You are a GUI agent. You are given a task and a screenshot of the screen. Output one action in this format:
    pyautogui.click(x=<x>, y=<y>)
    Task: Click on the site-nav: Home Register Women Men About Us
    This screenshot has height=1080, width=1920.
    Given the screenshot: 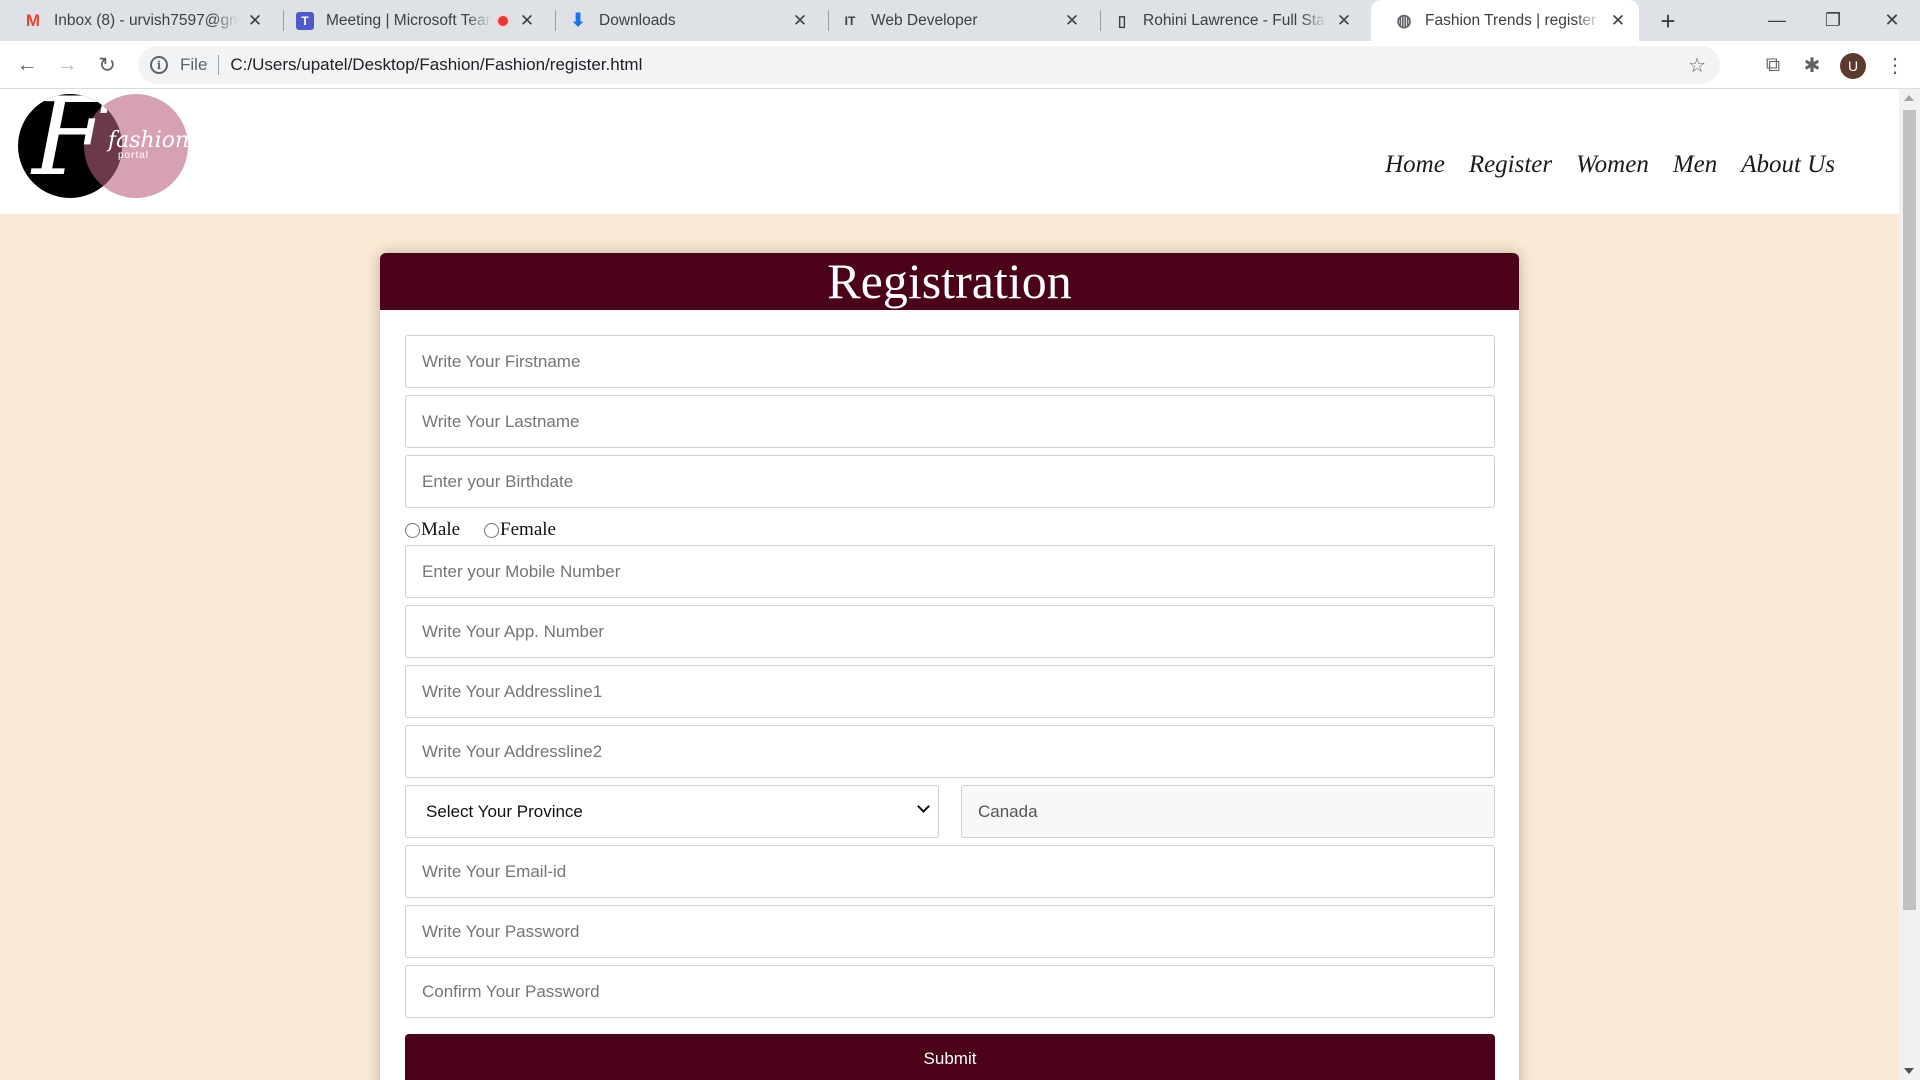 What is the action you would take?
    pyautogui.click(x=1610, y=165)
    